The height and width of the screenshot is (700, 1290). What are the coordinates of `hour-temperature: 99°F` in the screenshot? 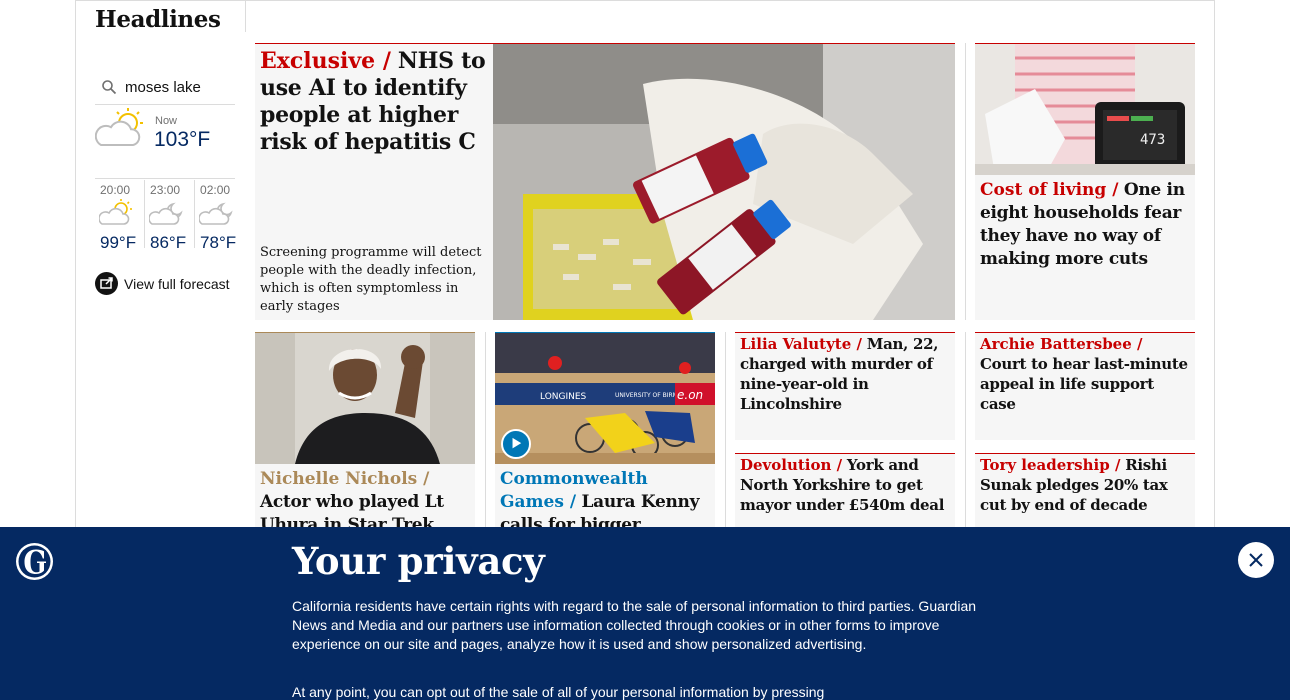 It's located at (118, 242).